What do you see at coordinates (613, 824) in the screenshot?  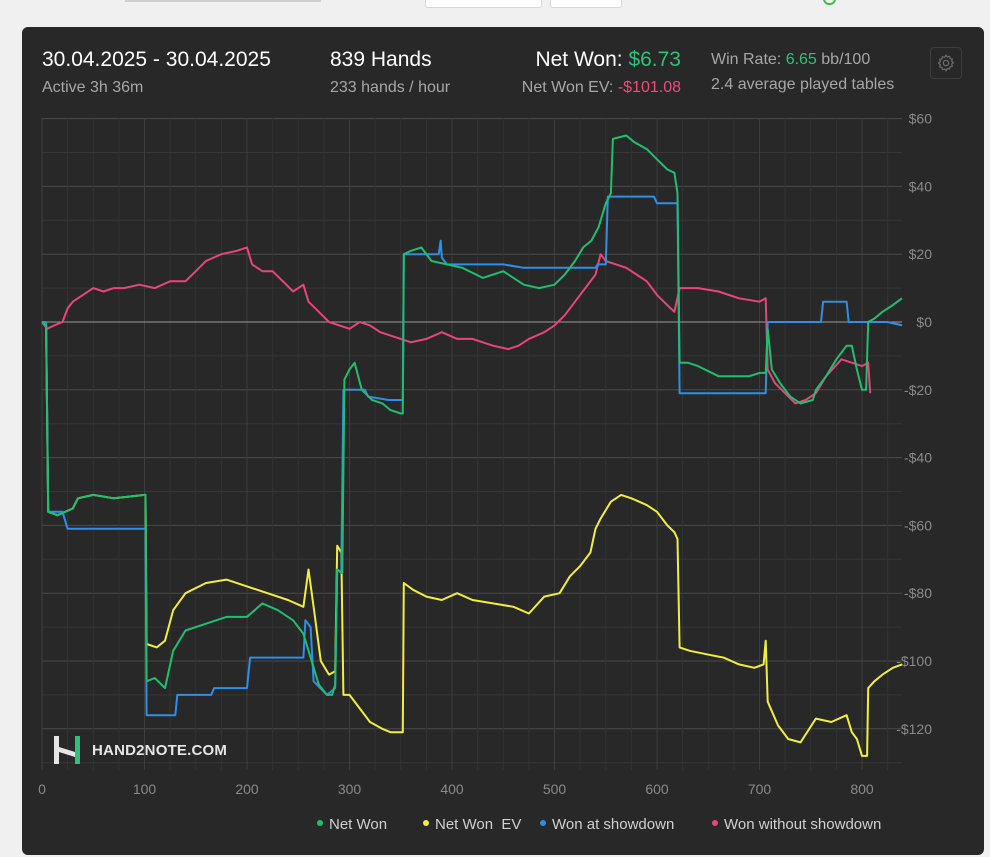 I see `legend-label-won-at-showdown: Won at showdown` at bounding box center [613, 824].